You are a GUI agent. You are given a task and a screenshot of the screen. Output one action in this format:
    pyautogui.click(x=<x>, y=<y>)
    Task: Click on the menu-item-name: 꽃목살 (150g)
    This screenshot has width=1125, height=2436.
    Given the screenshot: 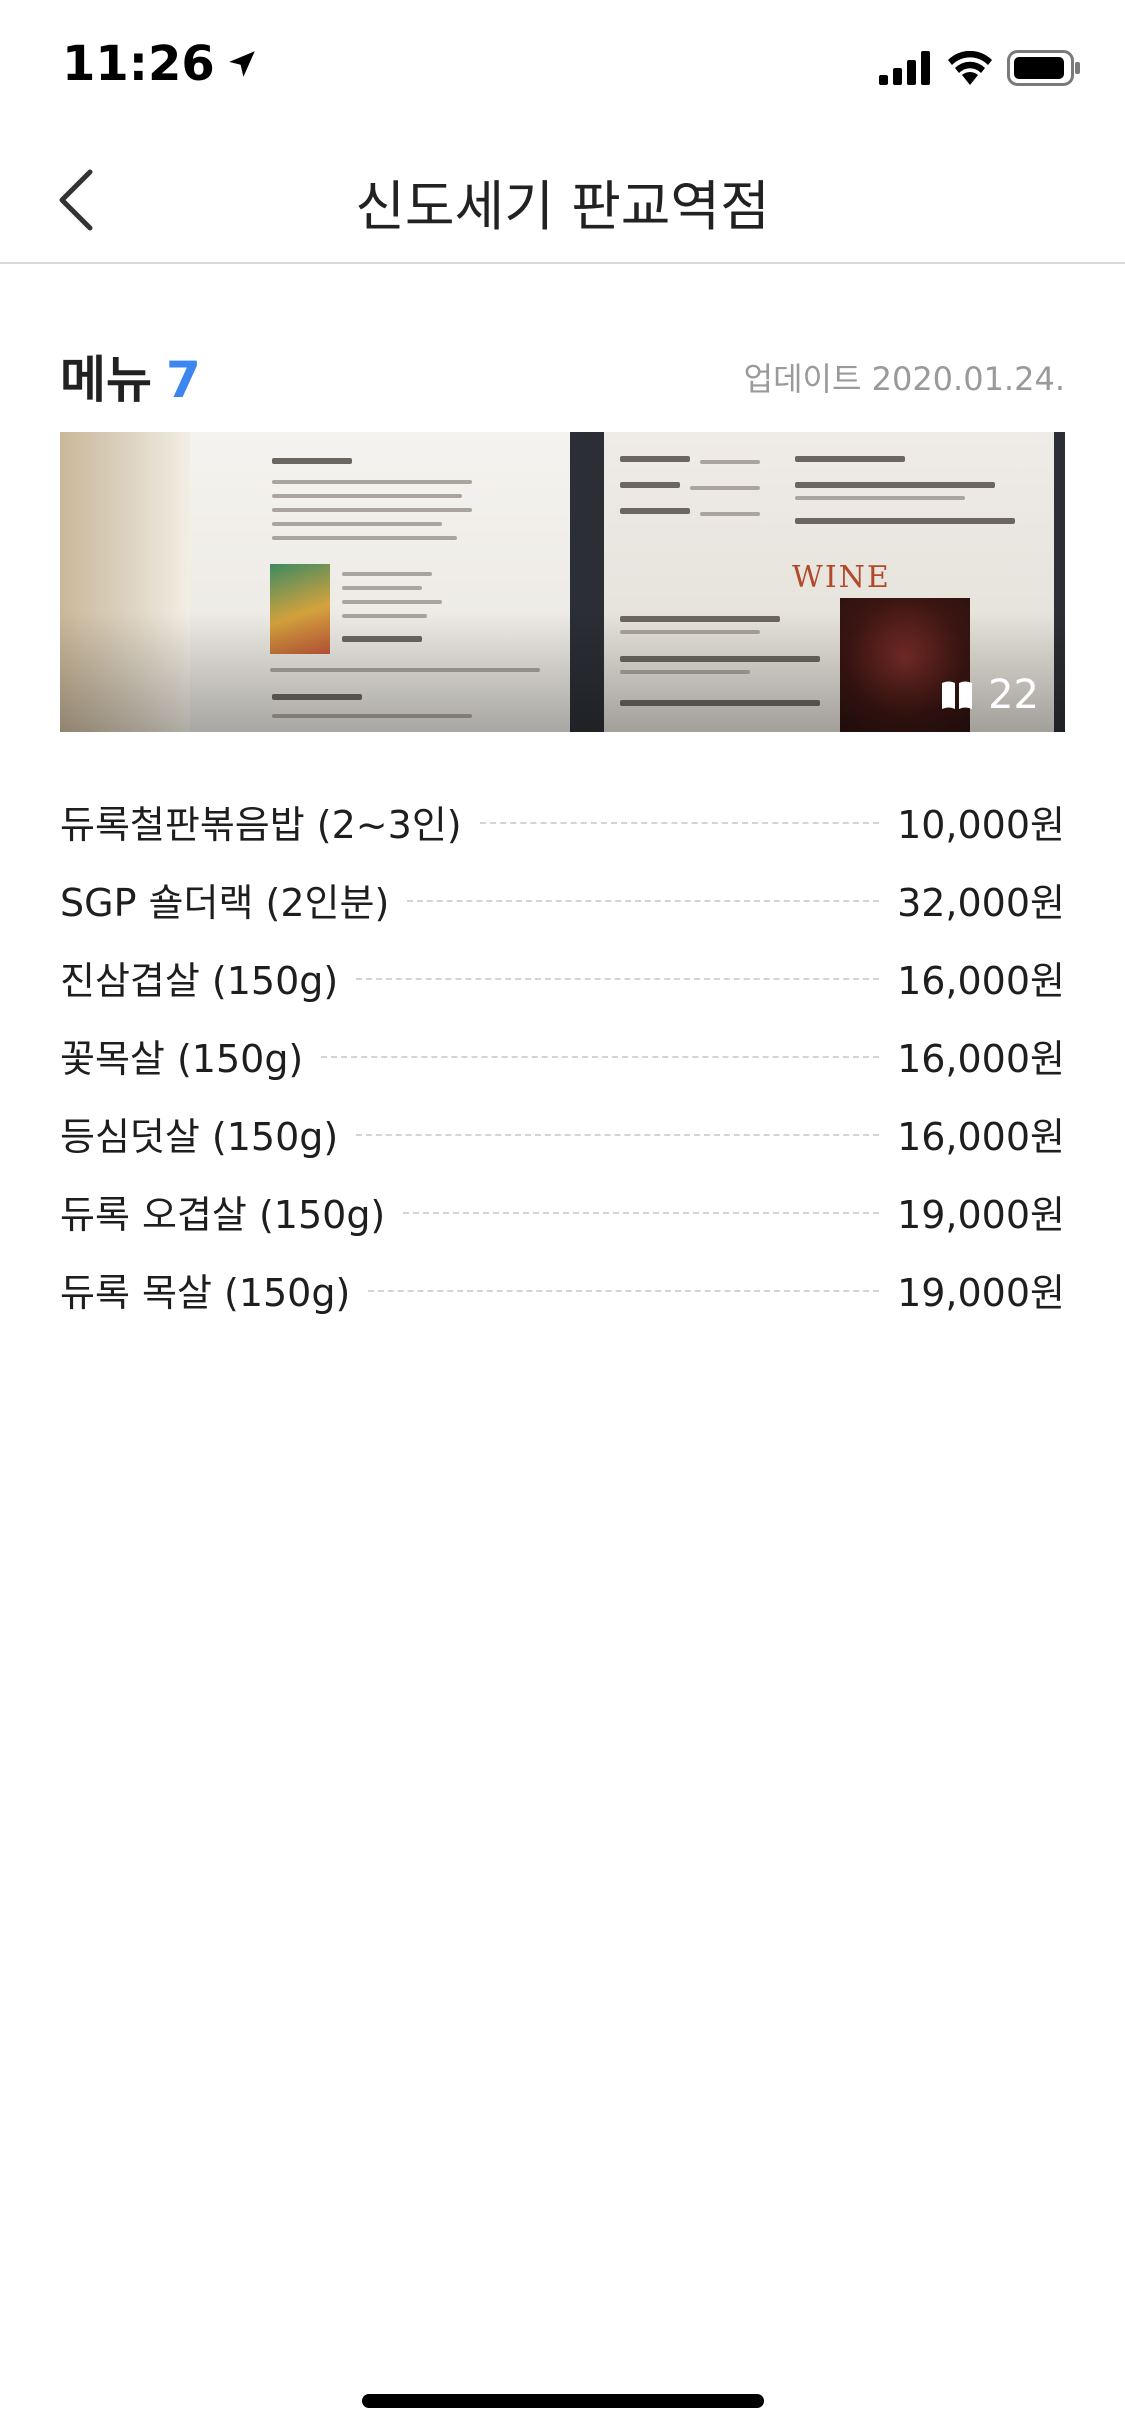 What is the action you would take?
    pyautogui.click(x=182, y=1058)
    